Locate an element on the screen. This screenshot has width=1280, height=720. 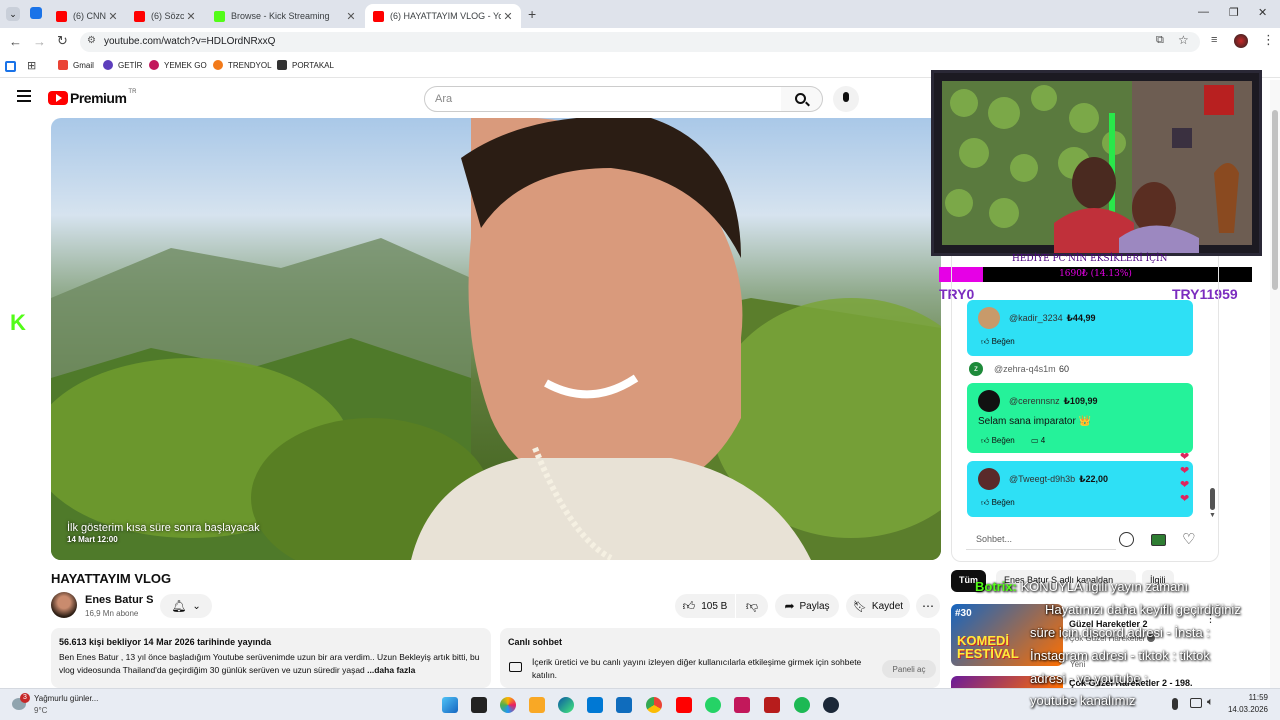
chat-username: @kadir_3234 ₺44,99 is located at coordinates (1052, 318).